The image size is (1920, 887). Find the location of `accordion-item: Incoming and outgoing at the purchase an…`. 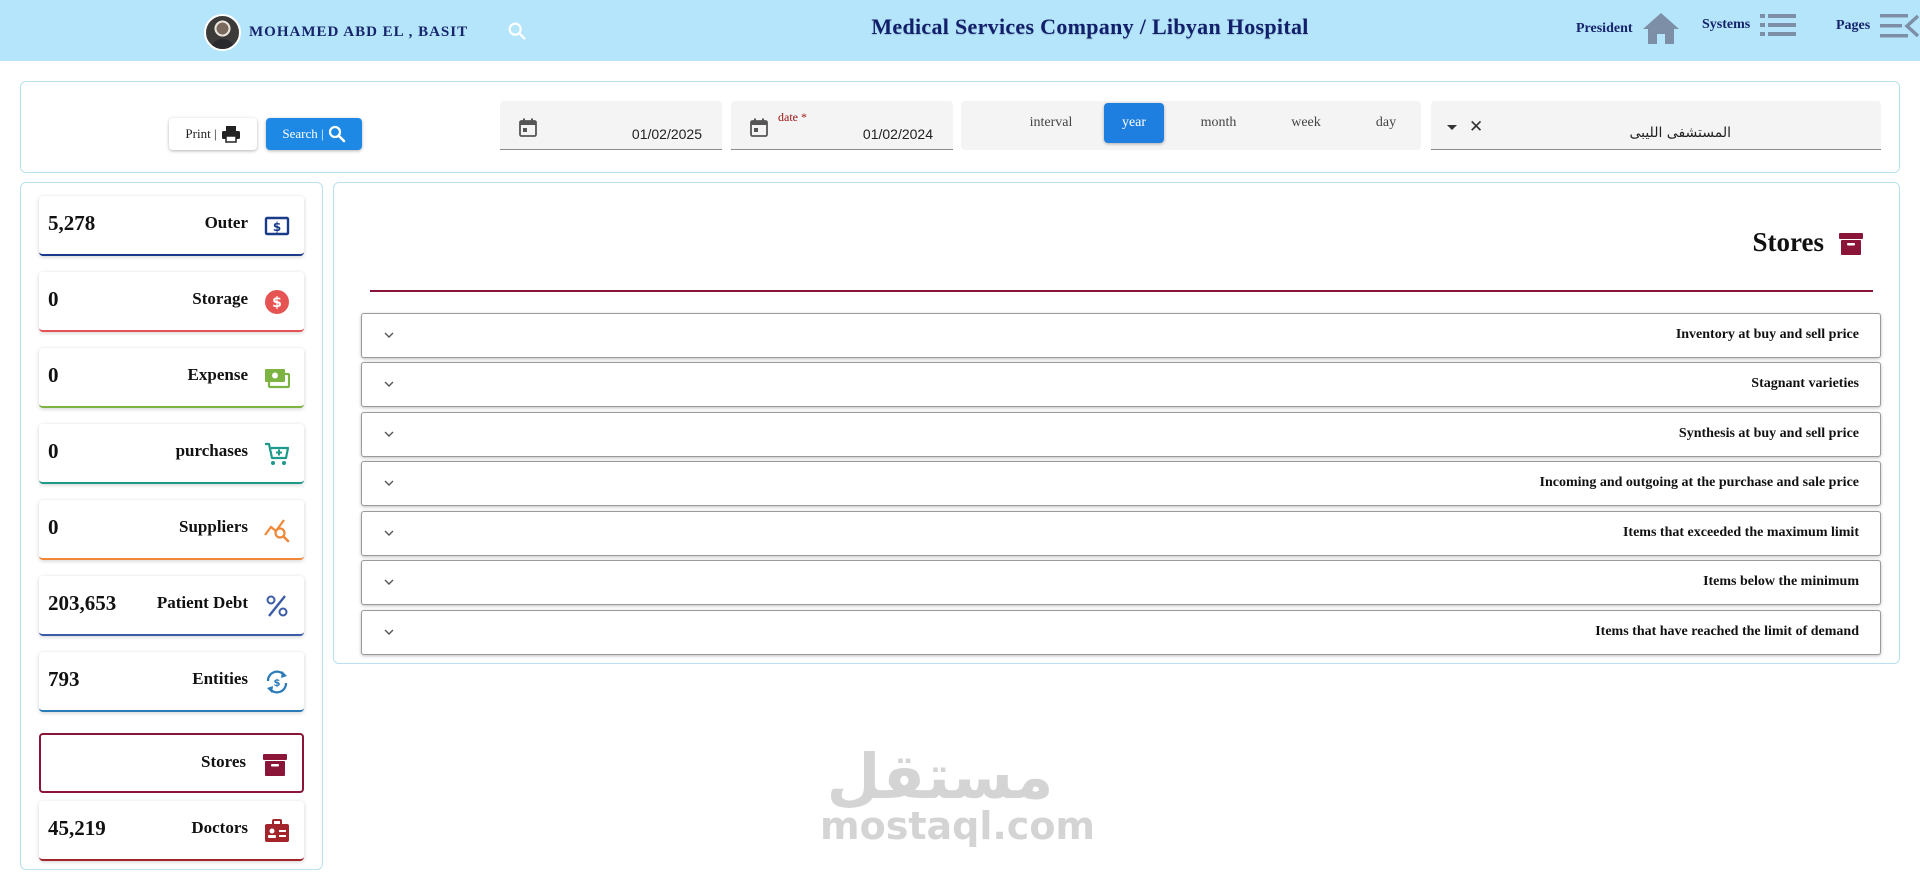

accordion-item: Incoming and outgoing at the purchase an… is located at coordinates (1121, 483).